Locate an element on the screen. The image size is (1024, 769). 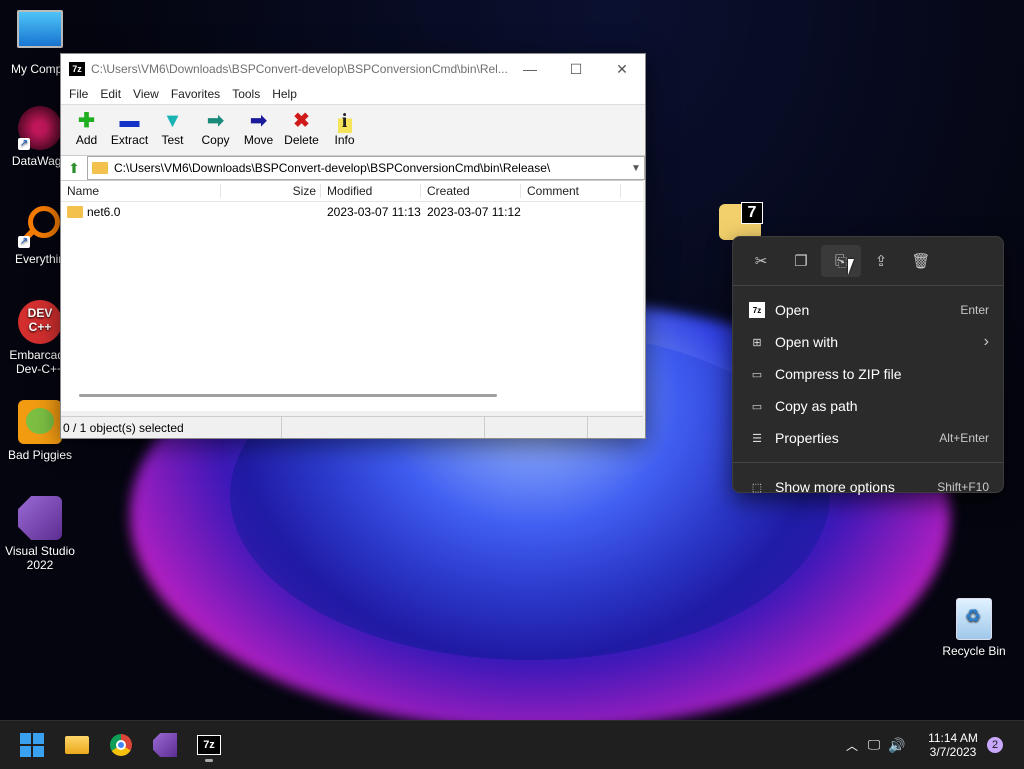
clock: 11:14 AM 3/7/2023 is located at coordinates (953, 745).